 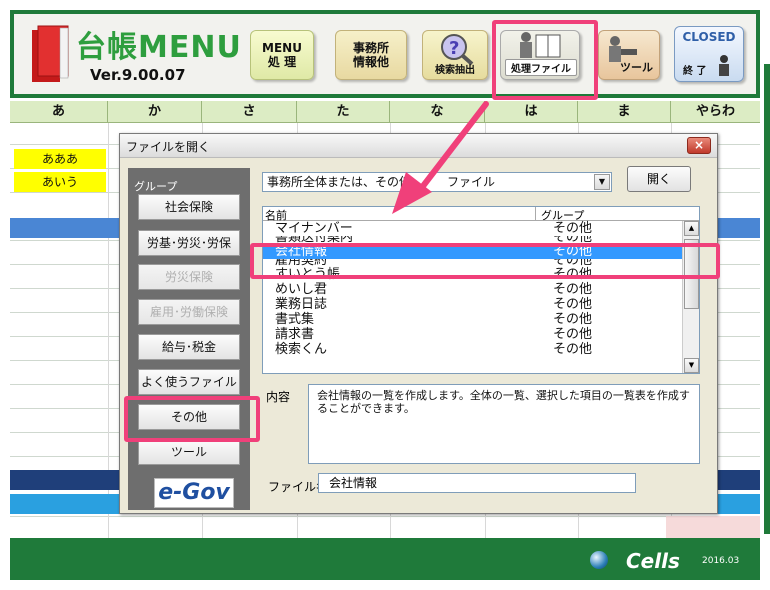 What do you see at coordinates (295, 334) in the screenshot?
I see `file-name: 請求書` at bounding box center [295, 334].